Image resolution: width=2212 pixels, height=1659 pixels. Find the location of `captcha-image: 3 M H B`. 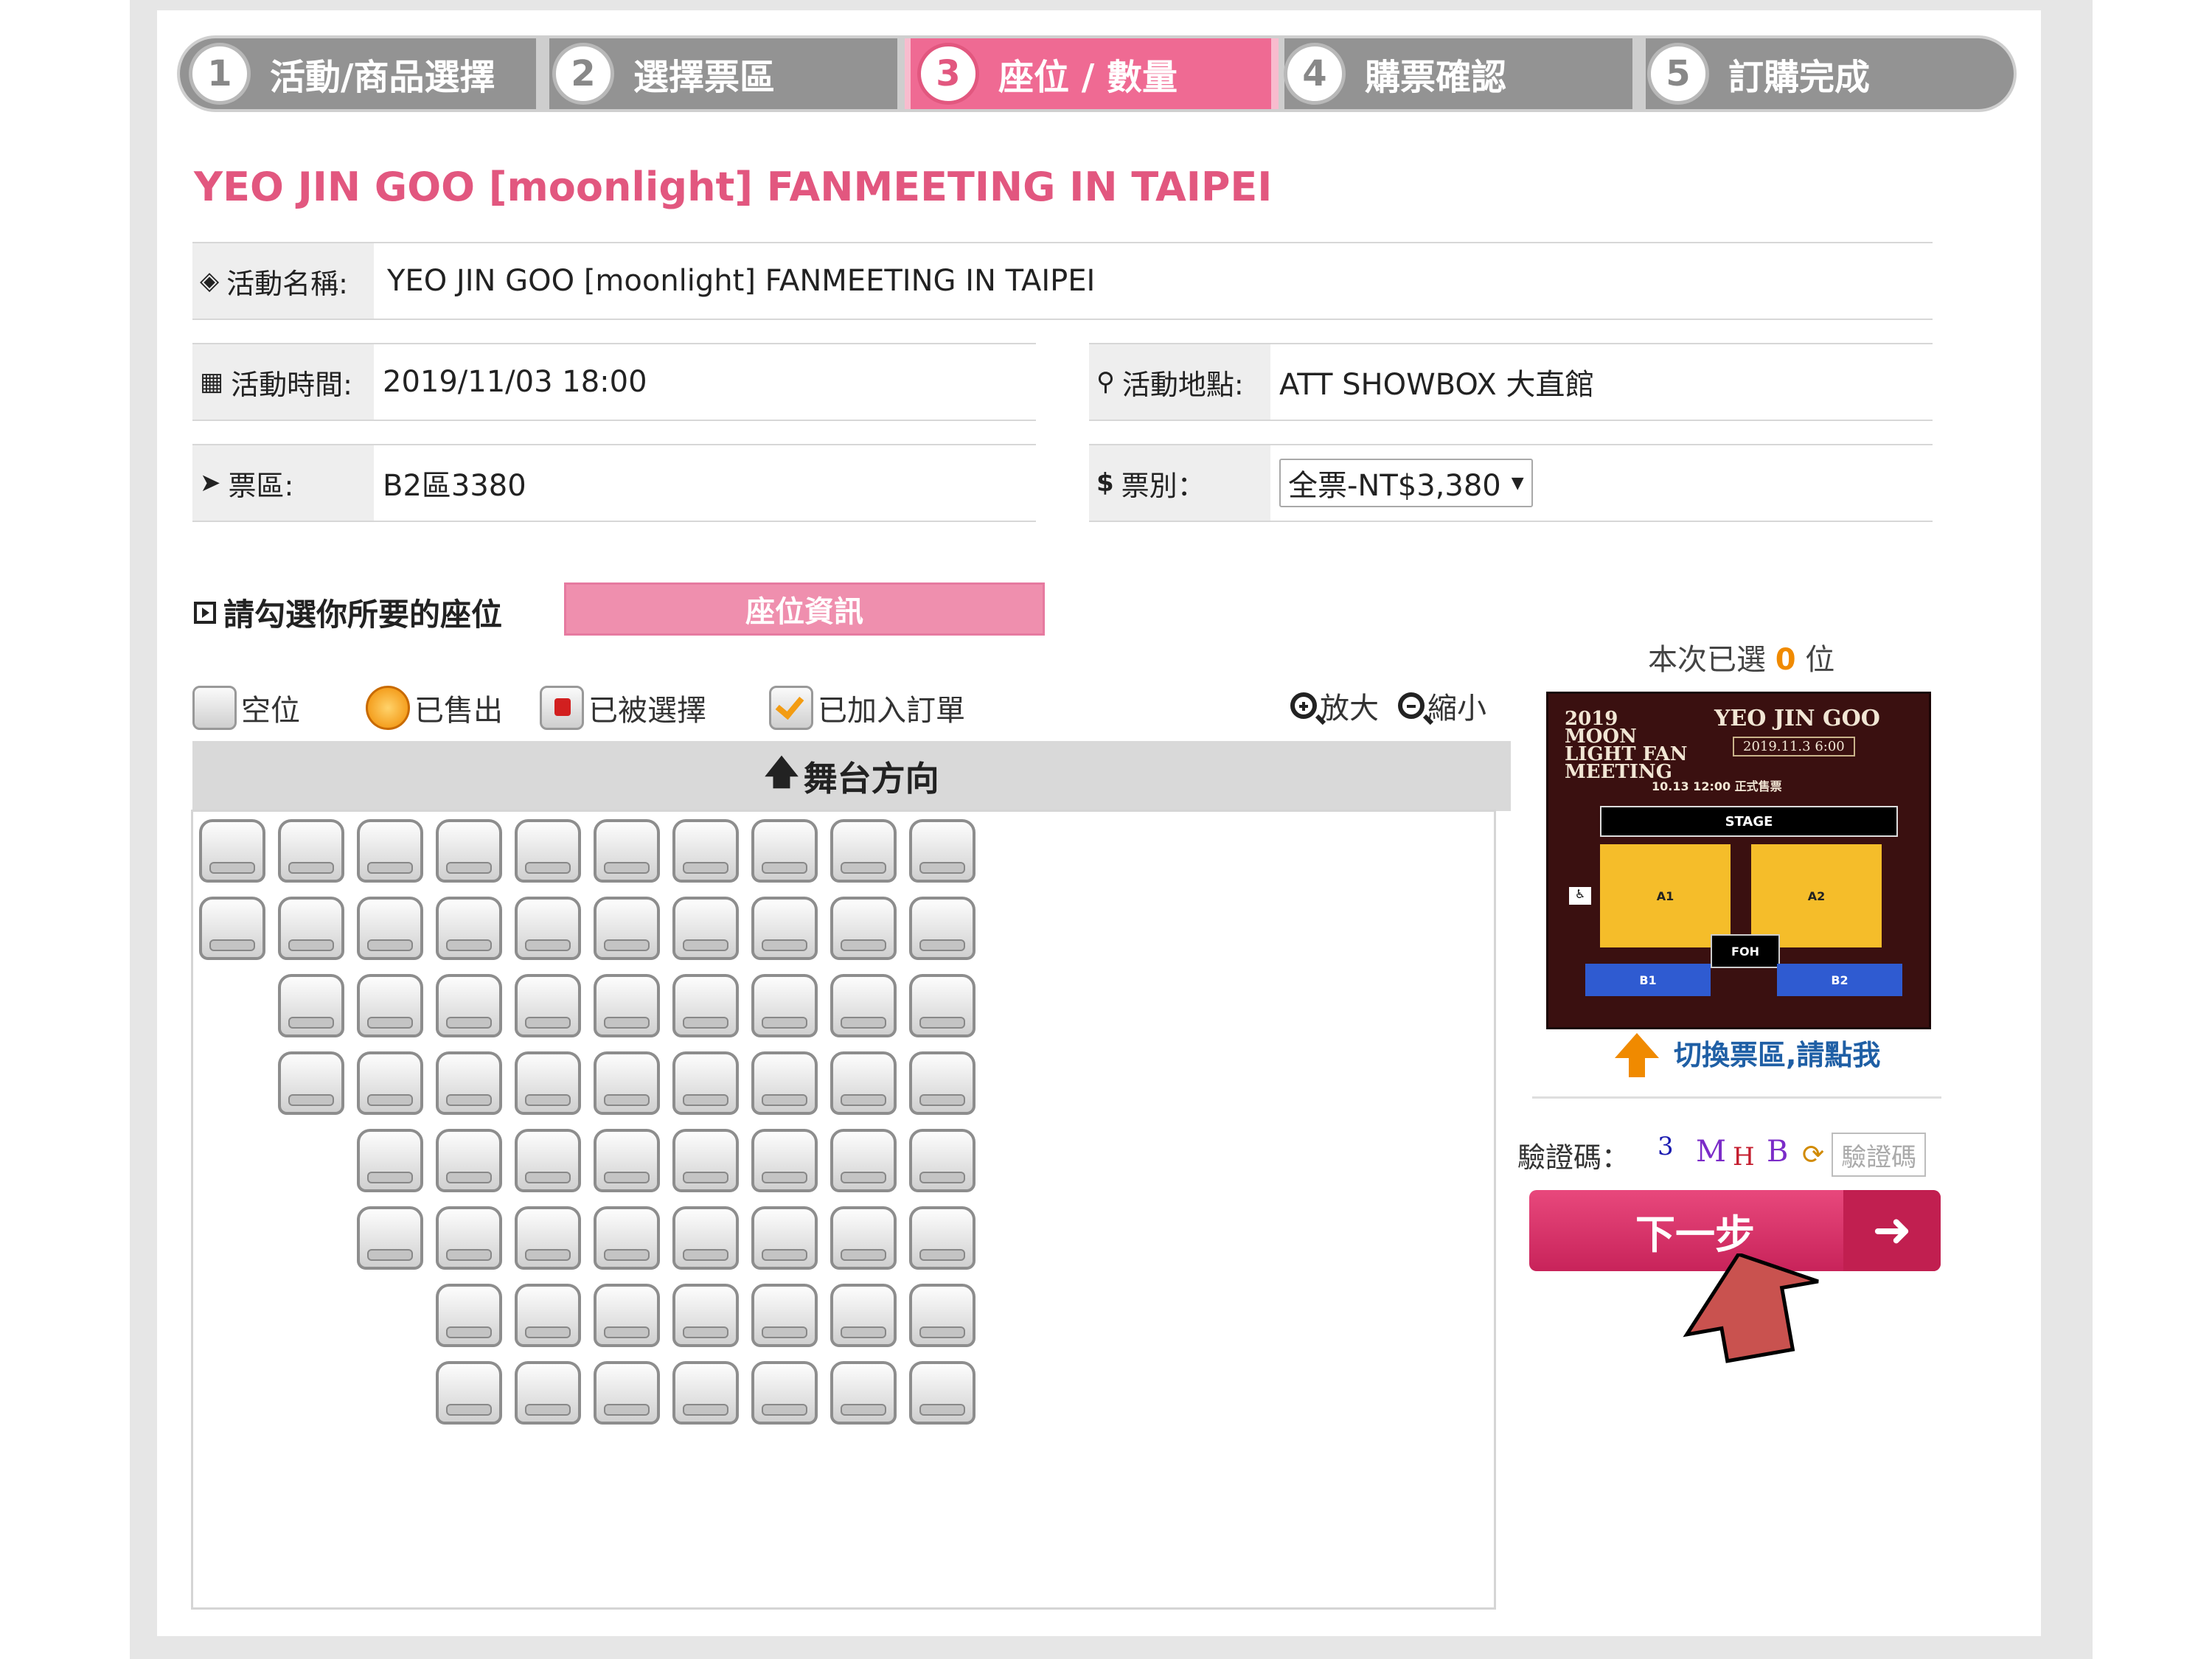

captcha-image: 3 M H B is located at coordinates (1720, 1155).